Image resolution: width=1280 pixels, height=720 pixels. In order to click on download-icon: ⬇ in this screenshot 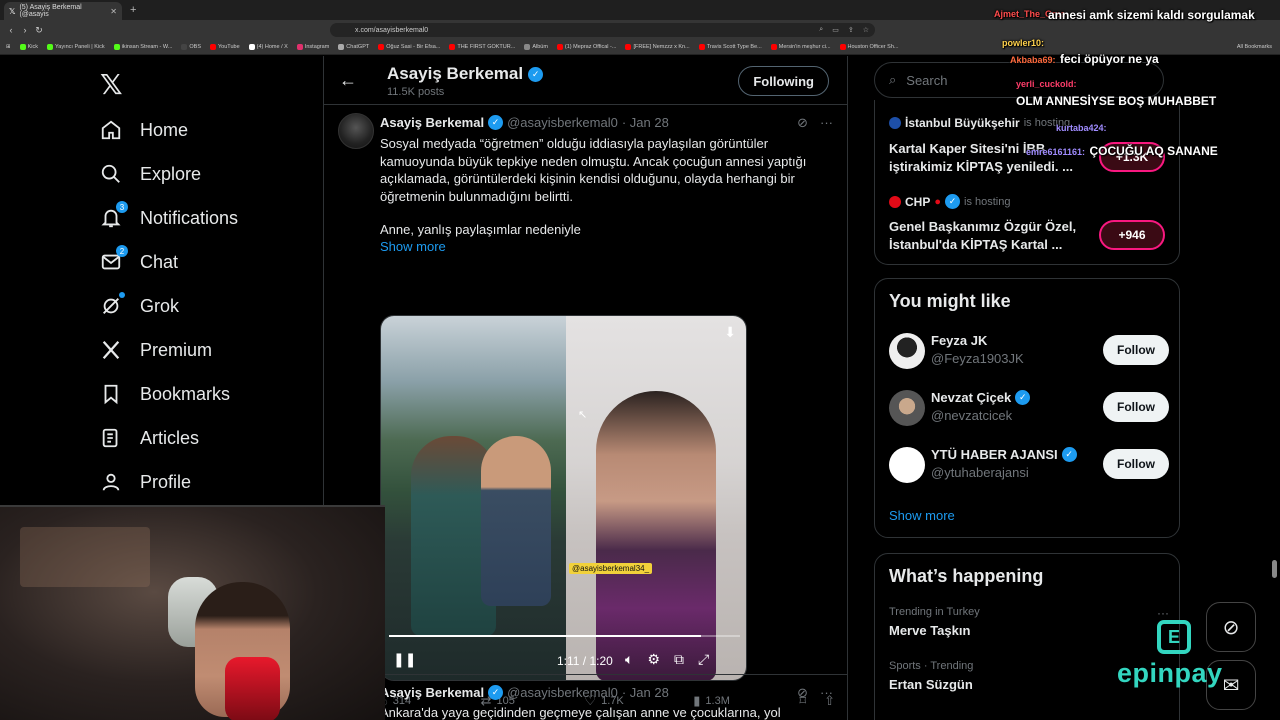, I will do `click(730, 332)`.